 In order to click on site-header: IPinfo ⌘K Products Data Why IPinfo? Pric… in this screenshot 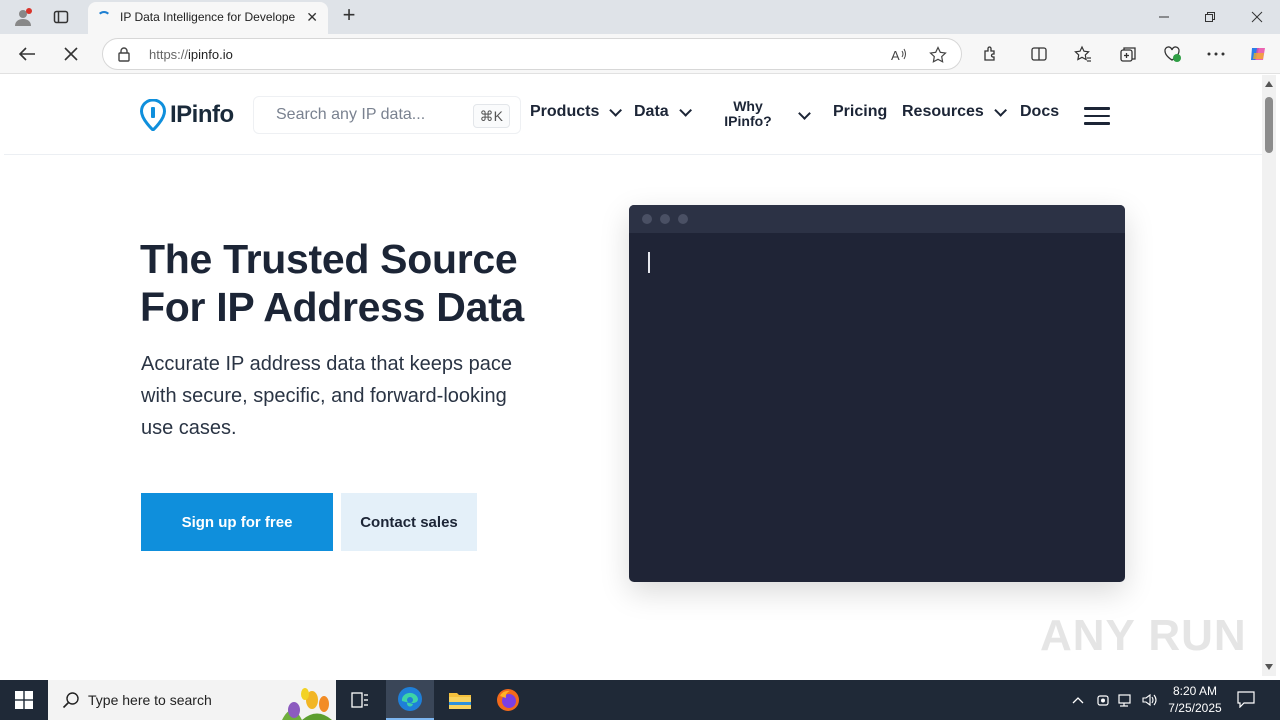, I will do `click(633, 115)`.